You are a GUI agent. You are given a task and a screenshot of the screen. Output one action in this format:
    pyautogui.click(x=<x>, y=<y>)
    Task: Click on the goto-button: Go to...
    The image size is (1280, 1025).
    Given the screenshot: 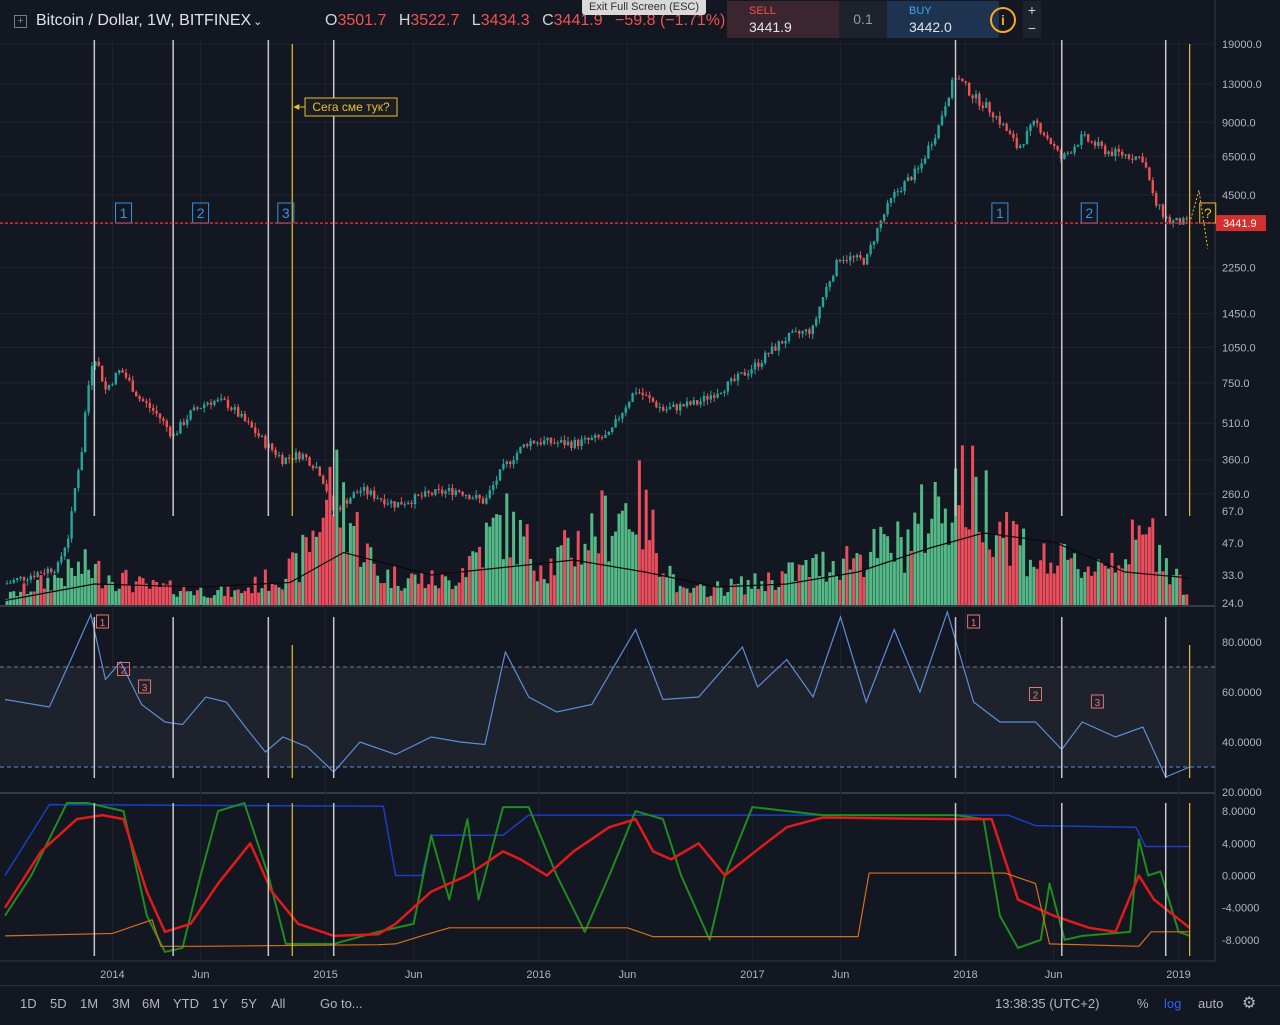 What is the action you would take?
    pyautogui.click(x=341, y=1003)
    